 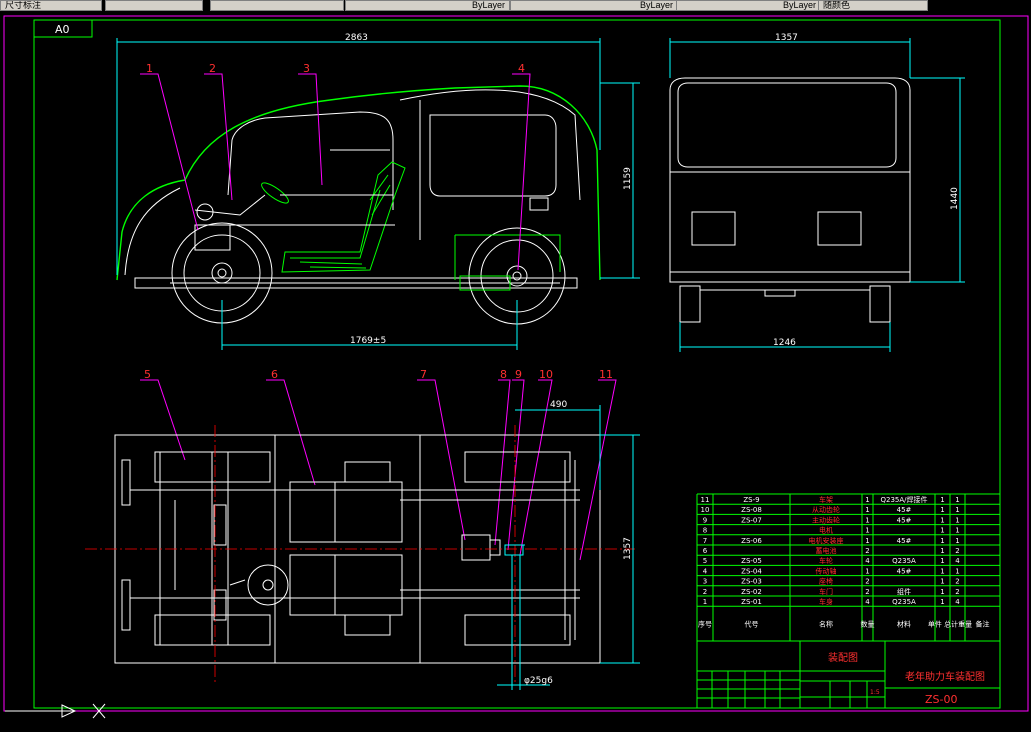 I want to click on bom-cell-name: 电机, so click(x=826, y=530).